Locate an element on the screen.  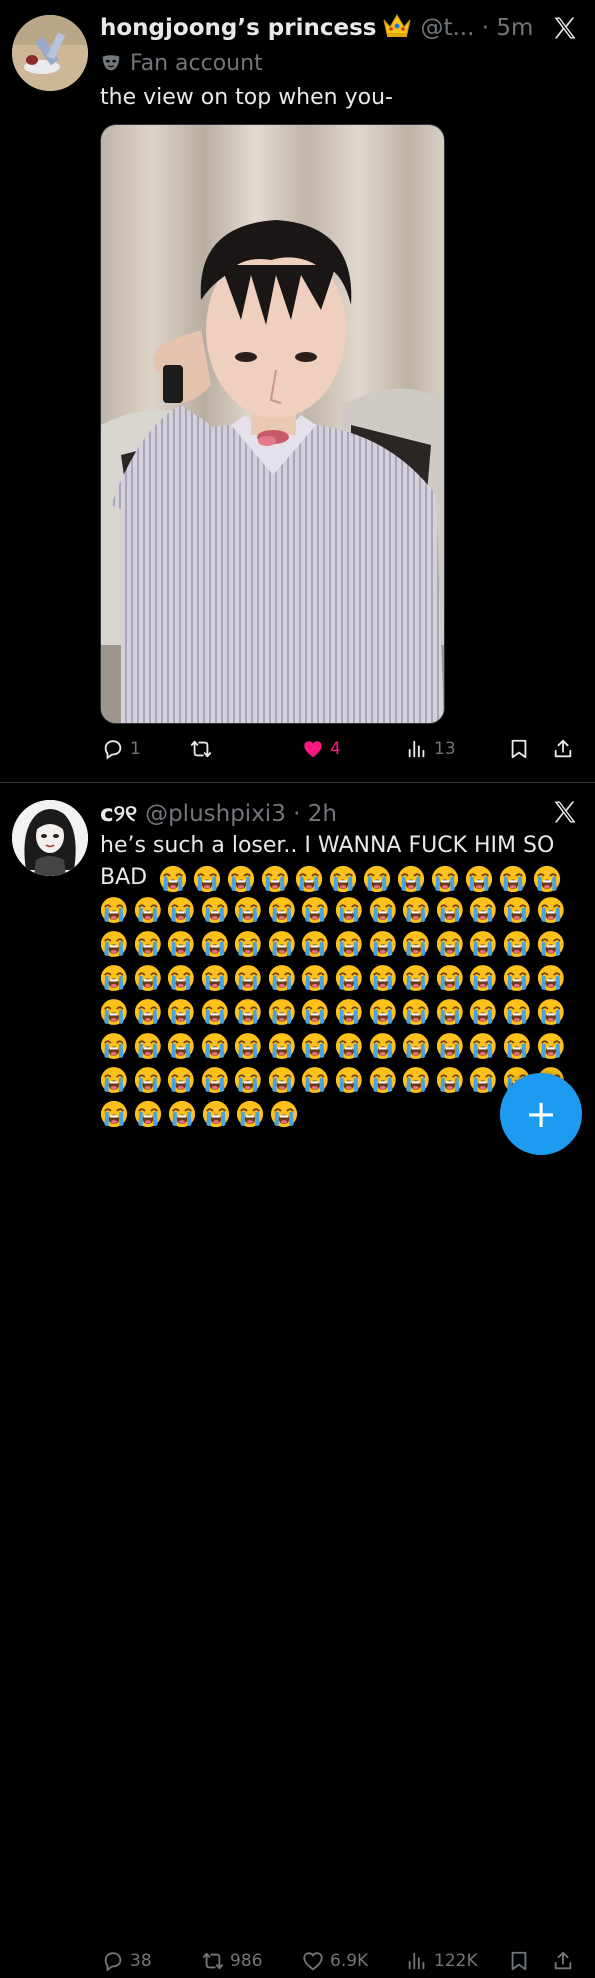
views-button: 13 is located at coordinates (431, 749).